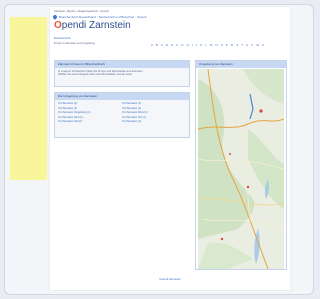 This screenshot has height=299, width=320. What do you see at coordinates (55, 17) in the screenshot?
I see `map-pin-icon` at bounding box center [55, 17].